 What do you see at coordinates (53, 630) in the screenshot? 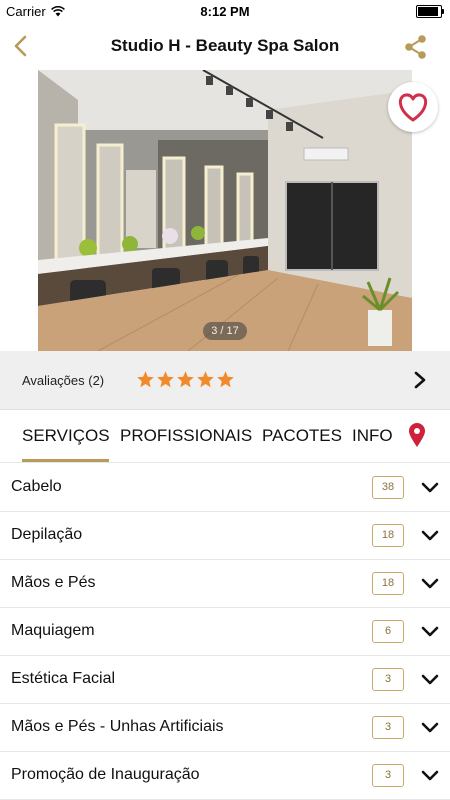
I see `service-label: Maquiagem` at bounding box center [53, 630].